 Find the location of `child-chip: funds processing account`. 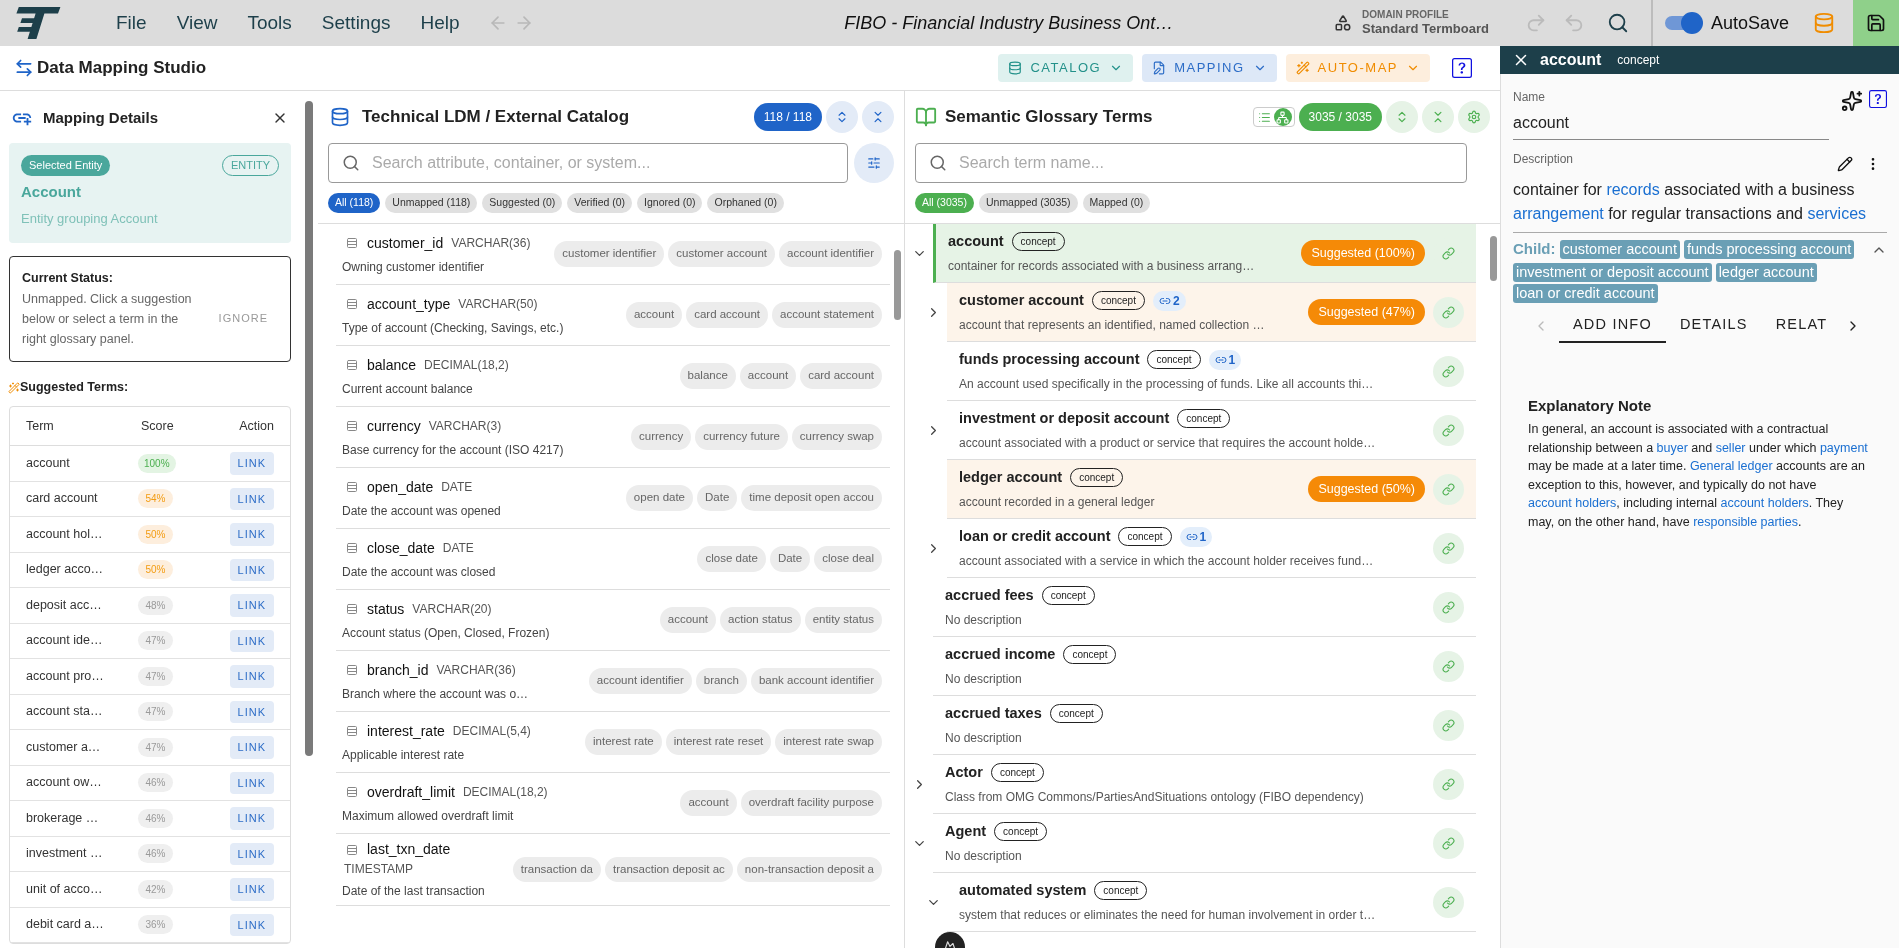

child-chip: funds processing account is located at coordinates (1769, 249).